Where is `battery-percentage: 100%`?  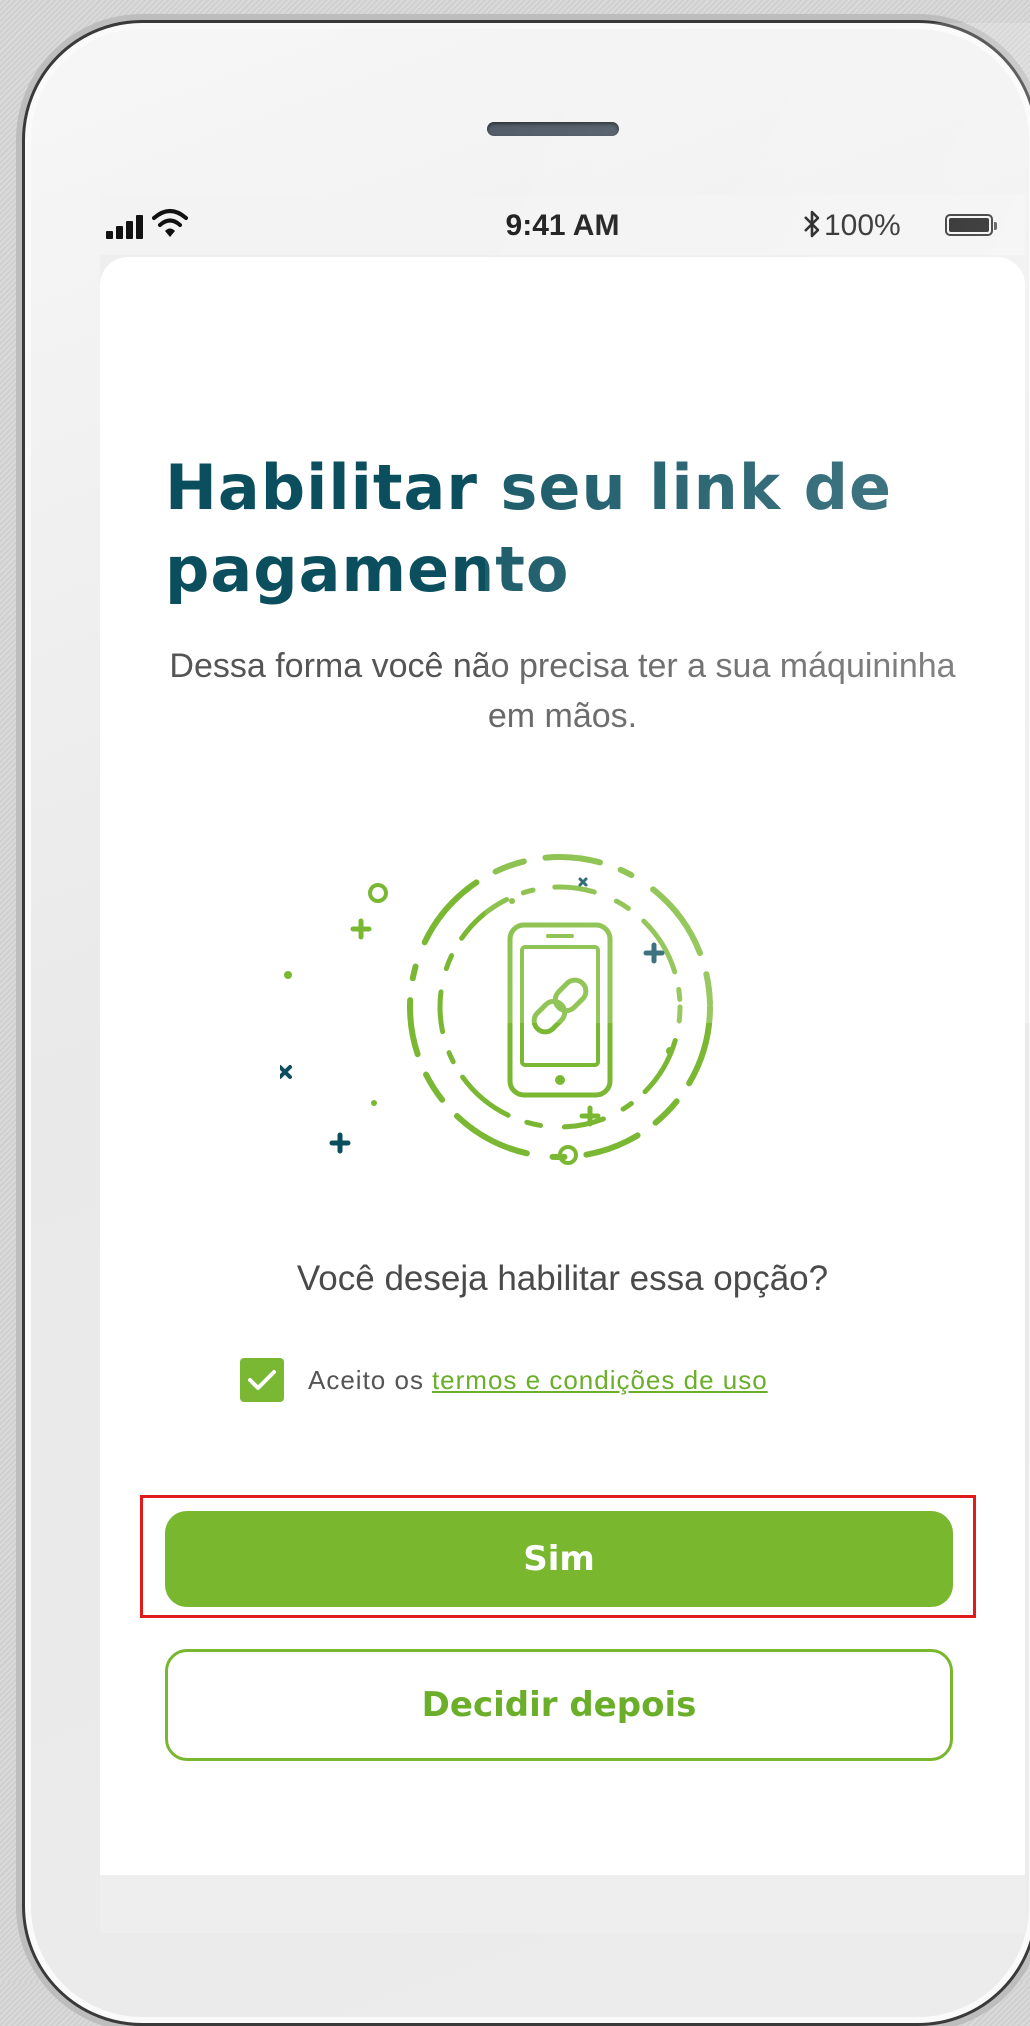 battery-percentage: 100% is located at coordinates (862, 225).